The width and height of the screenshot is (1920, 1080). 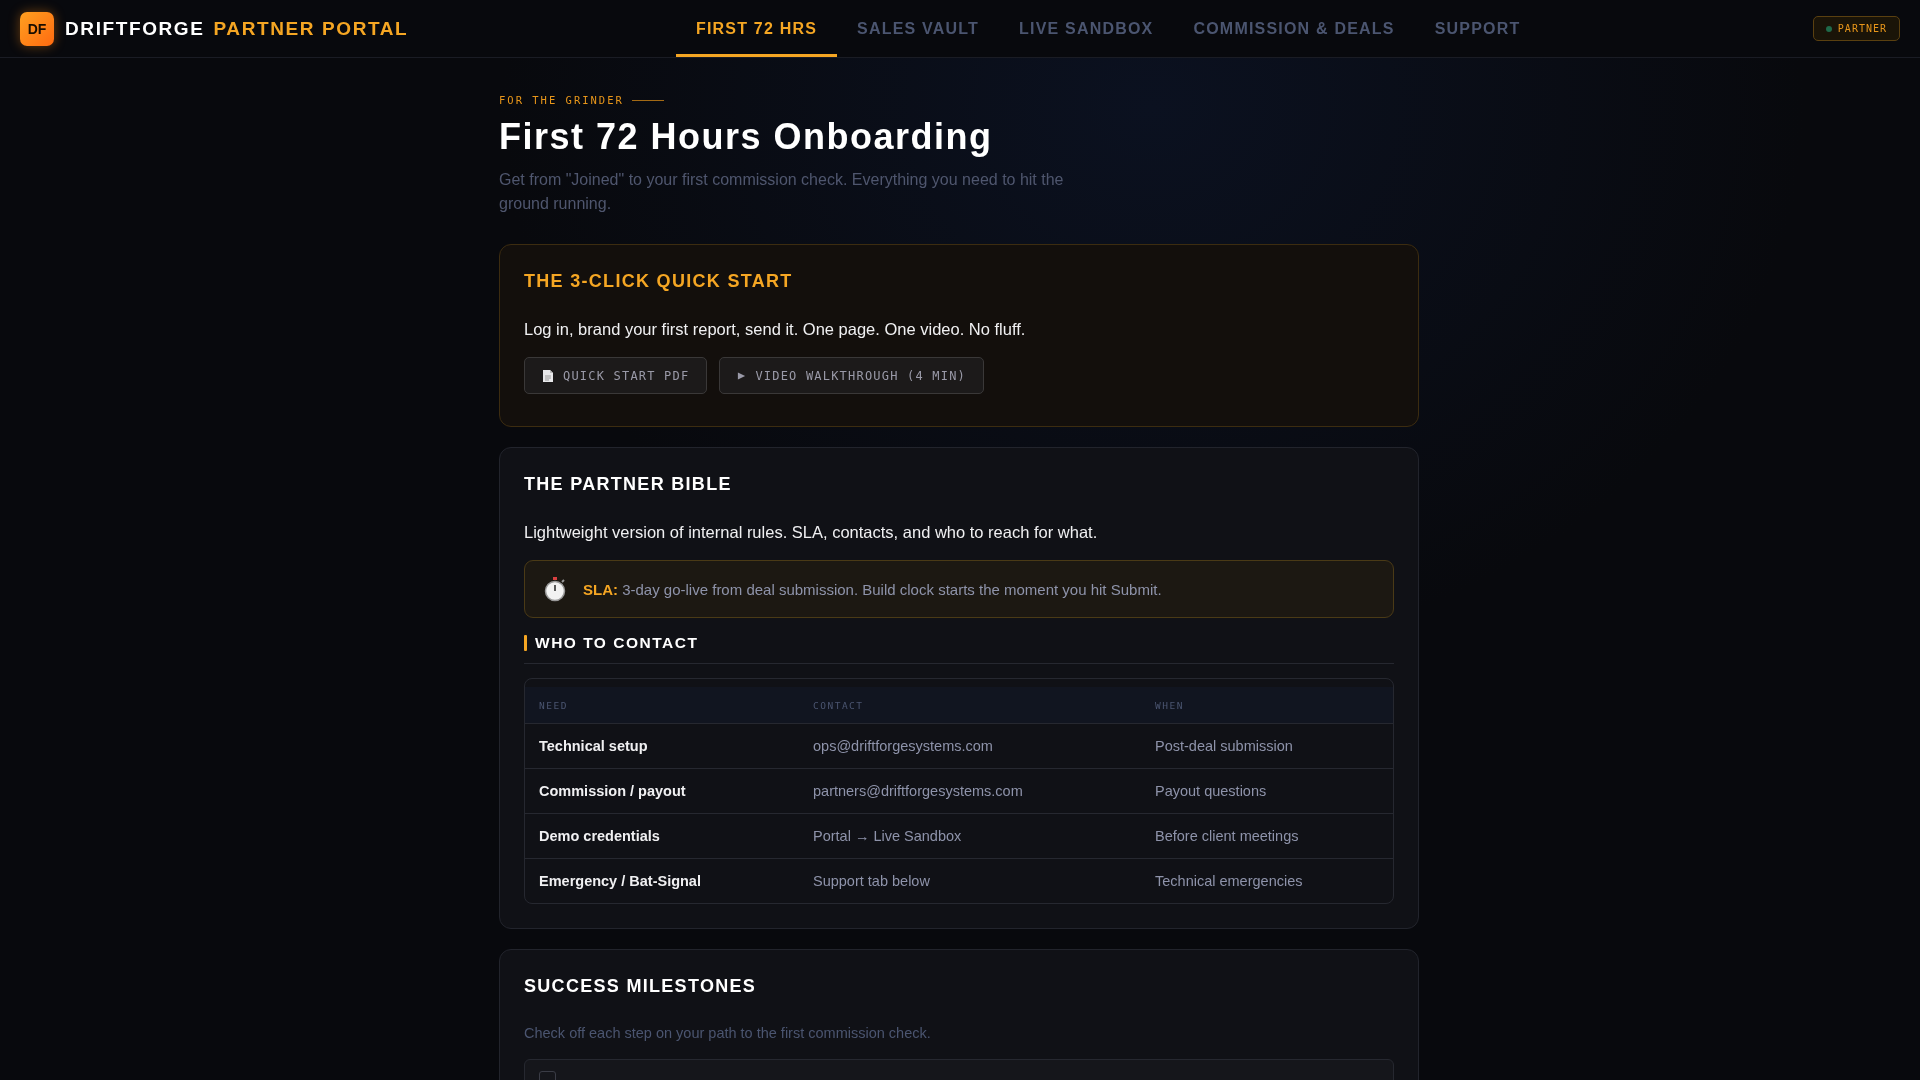 I want to click on card-text: Check off each step on your path to the first commission check., so click(x=728, y=1033).